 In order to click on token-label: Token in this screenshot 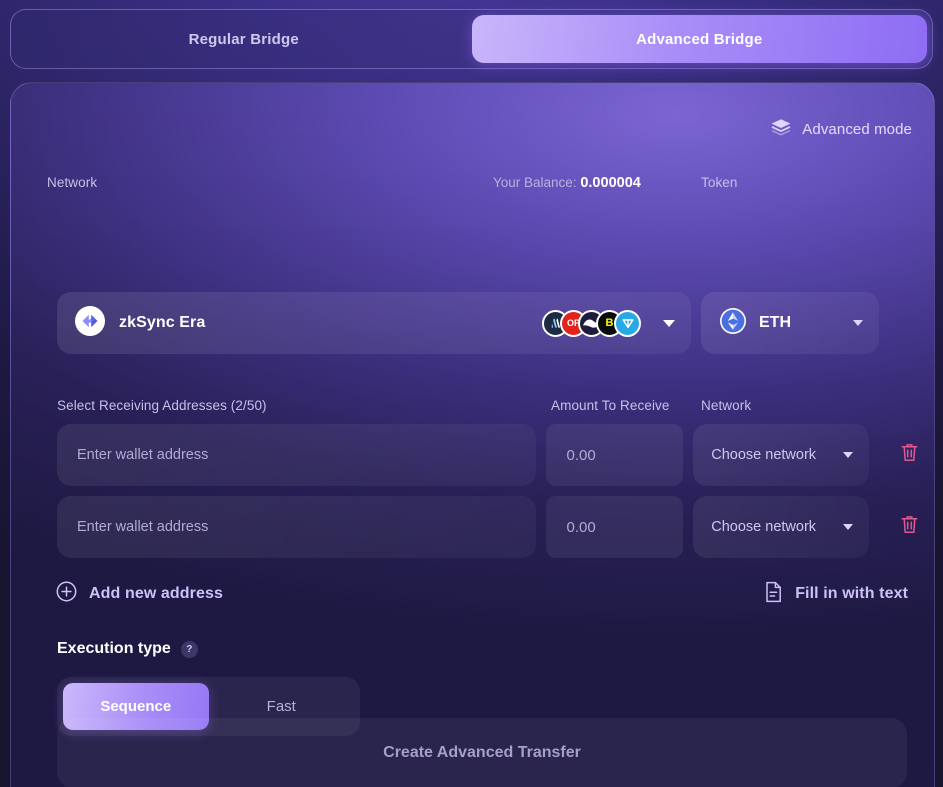, I will do `click(719, 182)`.